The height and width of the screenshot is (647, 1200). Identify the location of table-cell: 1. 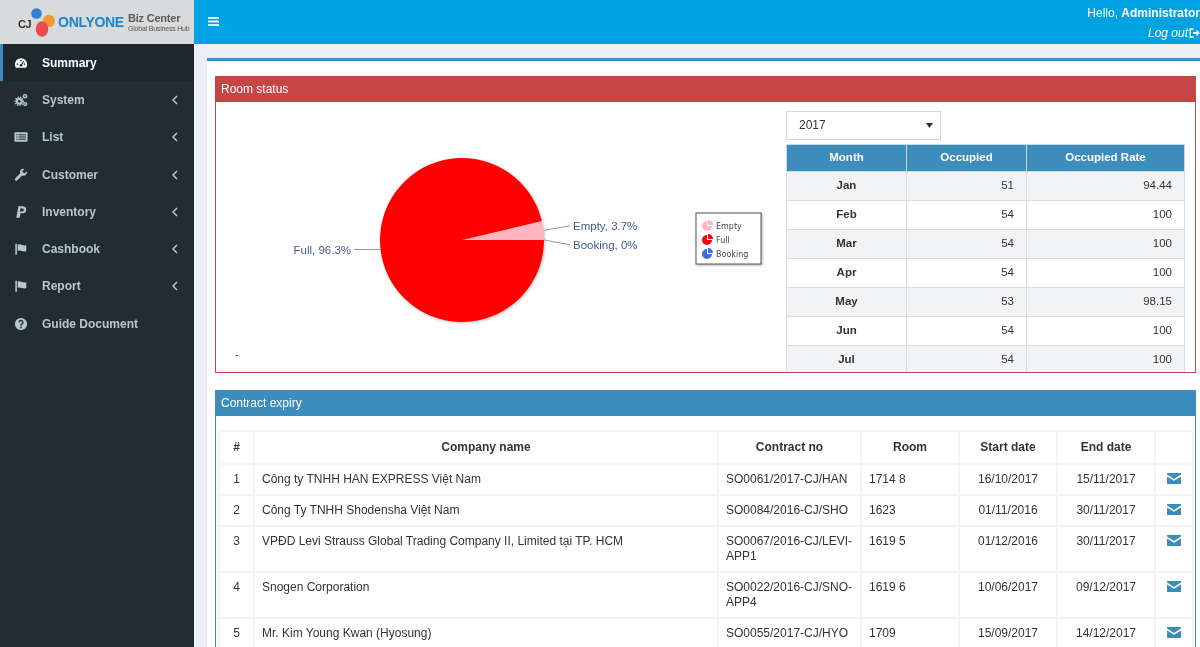
(236, 479).